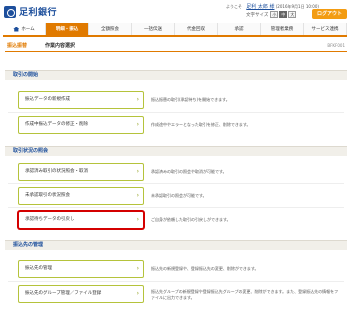 This screenshot has width=350, height=331. I want to click on menu-row: 承認済み取引の状況照会・取消 › 承認済みの取引の照会や取消が可能です。, so click(176, 172).